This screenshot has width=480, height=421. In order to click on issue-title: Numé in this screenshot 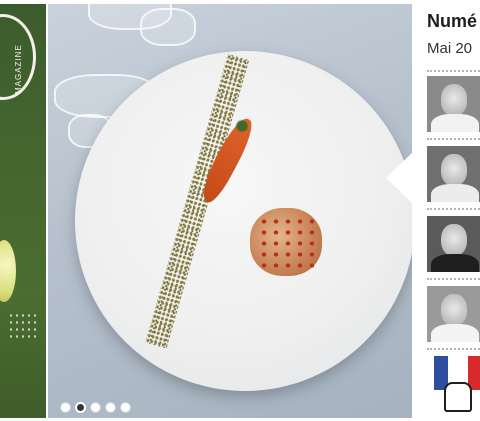, I will do `click(452, 21)`.